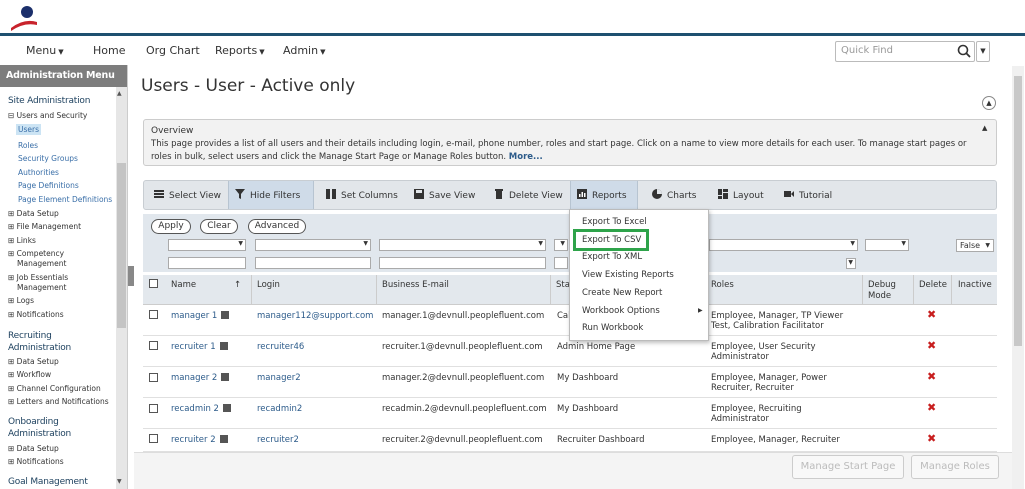 The image size is (1025, 489). I want to click on column-header-debug-mode-line2: Mode, so click(879, 296).